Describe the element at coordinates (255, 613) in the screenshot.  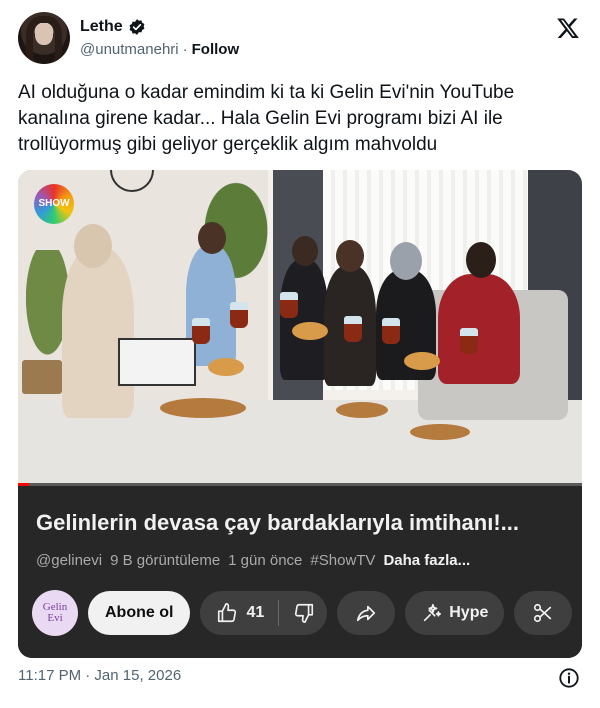
I see `like-count: 41` at that location.